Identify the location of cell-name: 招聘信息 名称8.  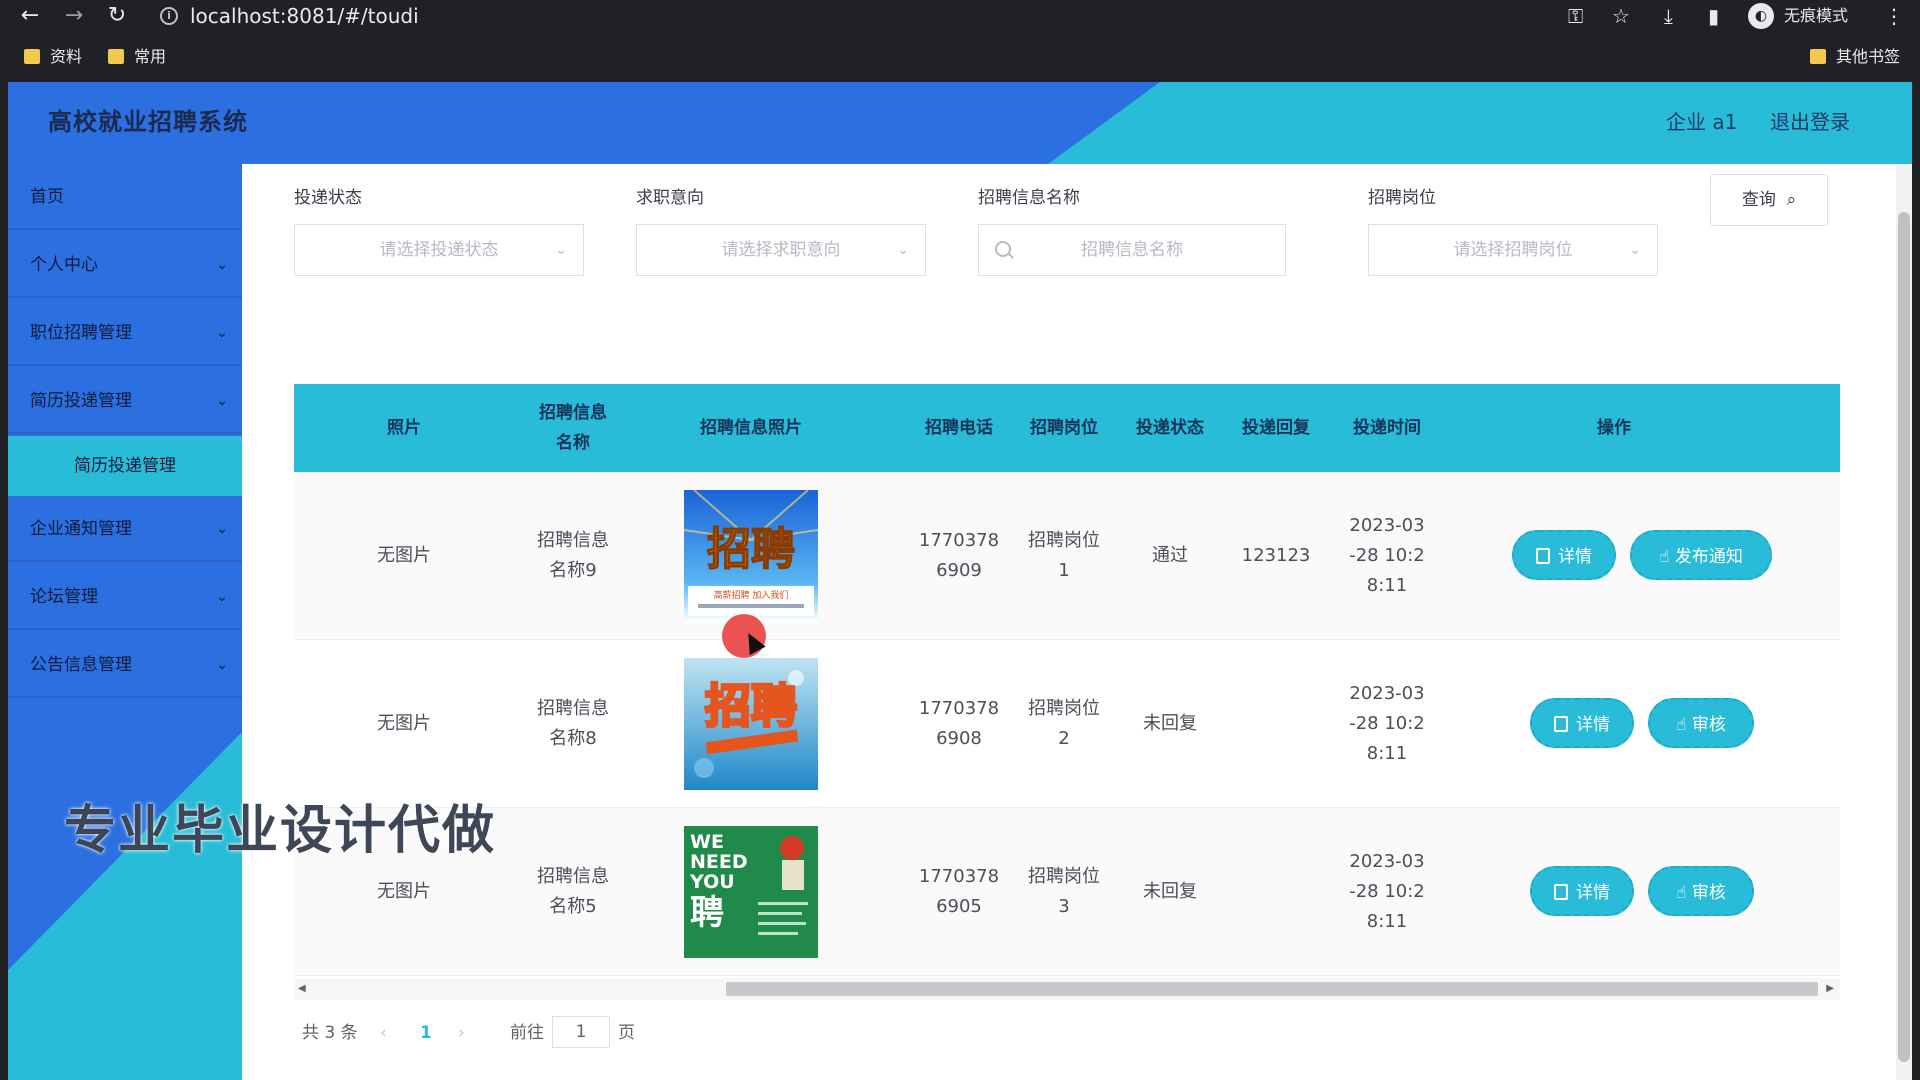
(573, 723).